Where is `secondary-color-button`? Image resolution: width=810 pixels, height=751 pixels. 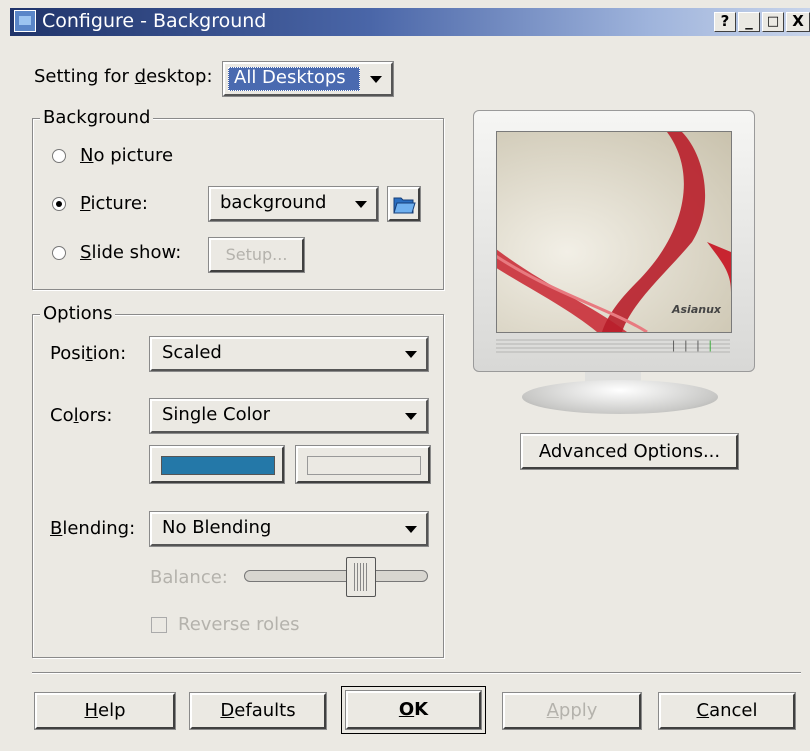 secondary-color-button is located at coordinates (363, 464).